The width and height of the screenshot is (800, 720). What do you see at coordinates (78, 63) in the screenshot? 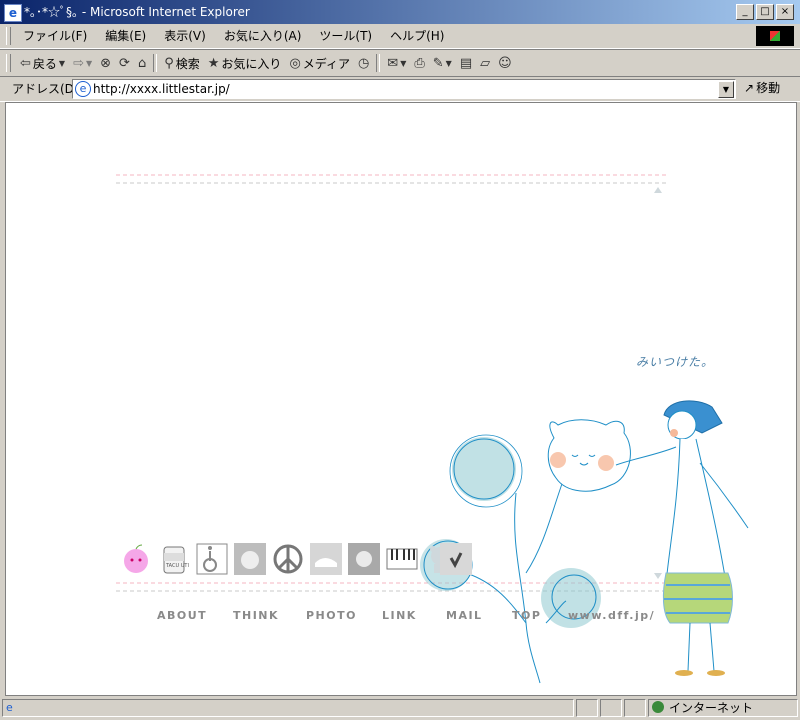
I see `forward-arrow-icon: ⇨` at bounding box center [78, 63].